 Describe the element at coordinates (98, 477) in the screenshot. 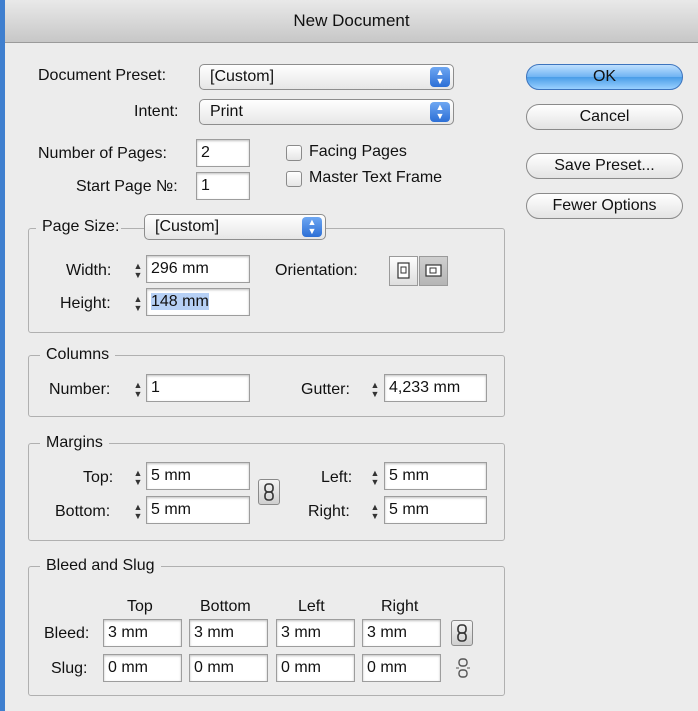

I see `margin-top-label: Top:` at that location.